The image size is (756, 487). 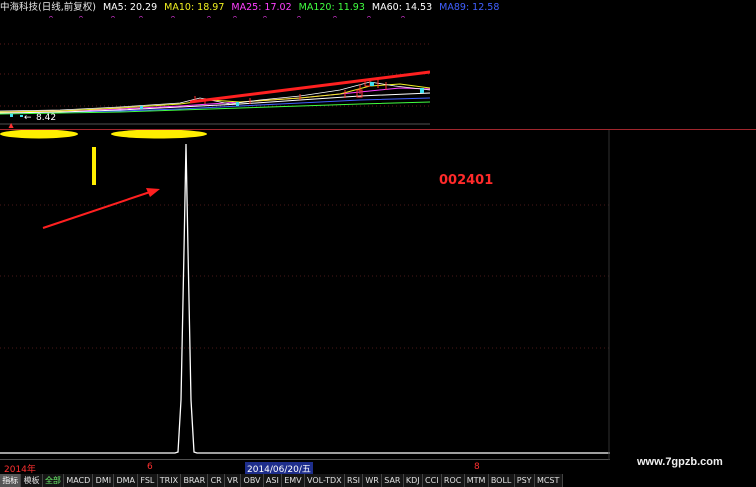 I want to click on chart-title: 中海科技(日线,前复权), so click(x=48, y=7).